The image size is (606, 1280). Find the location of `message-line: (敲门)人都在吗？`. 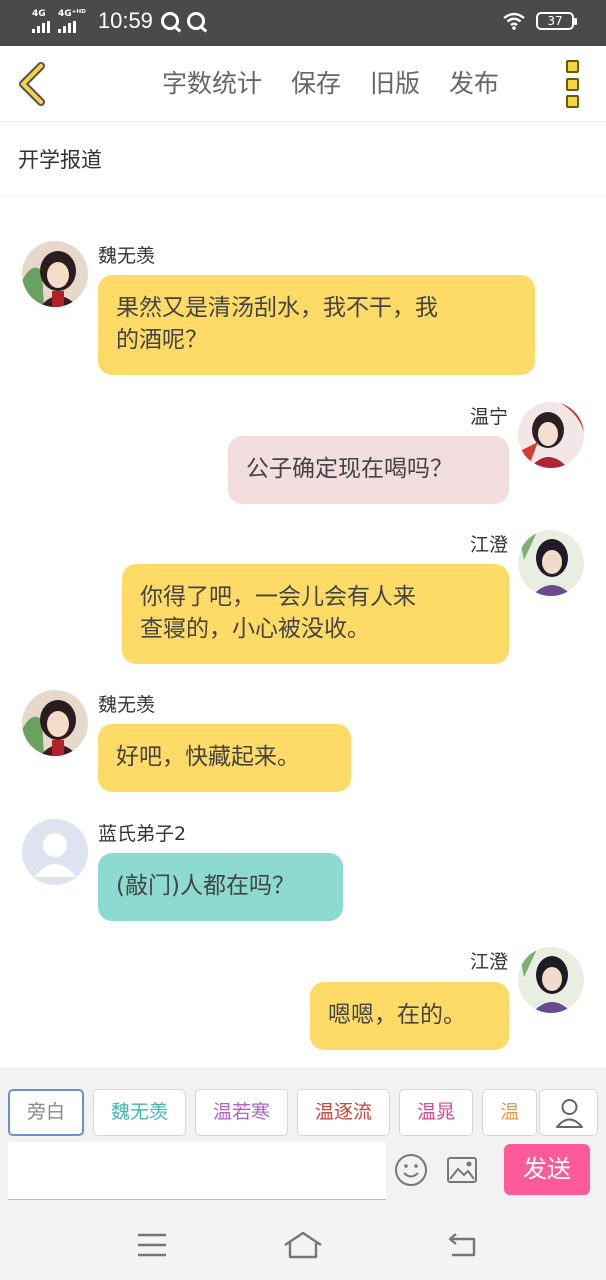

message-line: (敲门)人都在吗？ is located at coordinates (205, 886).